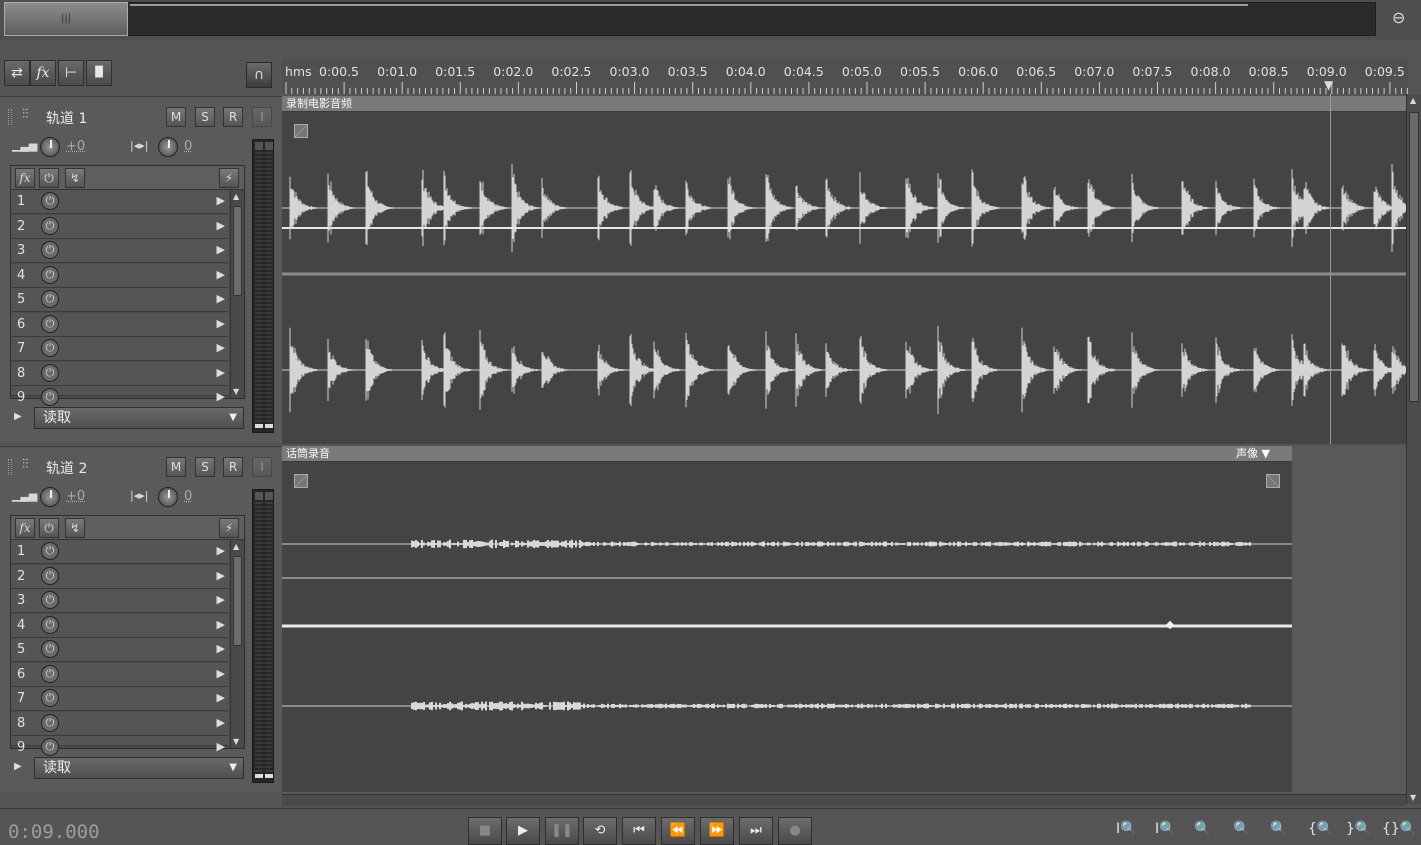 This screenshot has width=1421, height=845. Describe the element at coordinates (99, 73) in the screenshot. I see `eq-icon: ▐▌` at that location.